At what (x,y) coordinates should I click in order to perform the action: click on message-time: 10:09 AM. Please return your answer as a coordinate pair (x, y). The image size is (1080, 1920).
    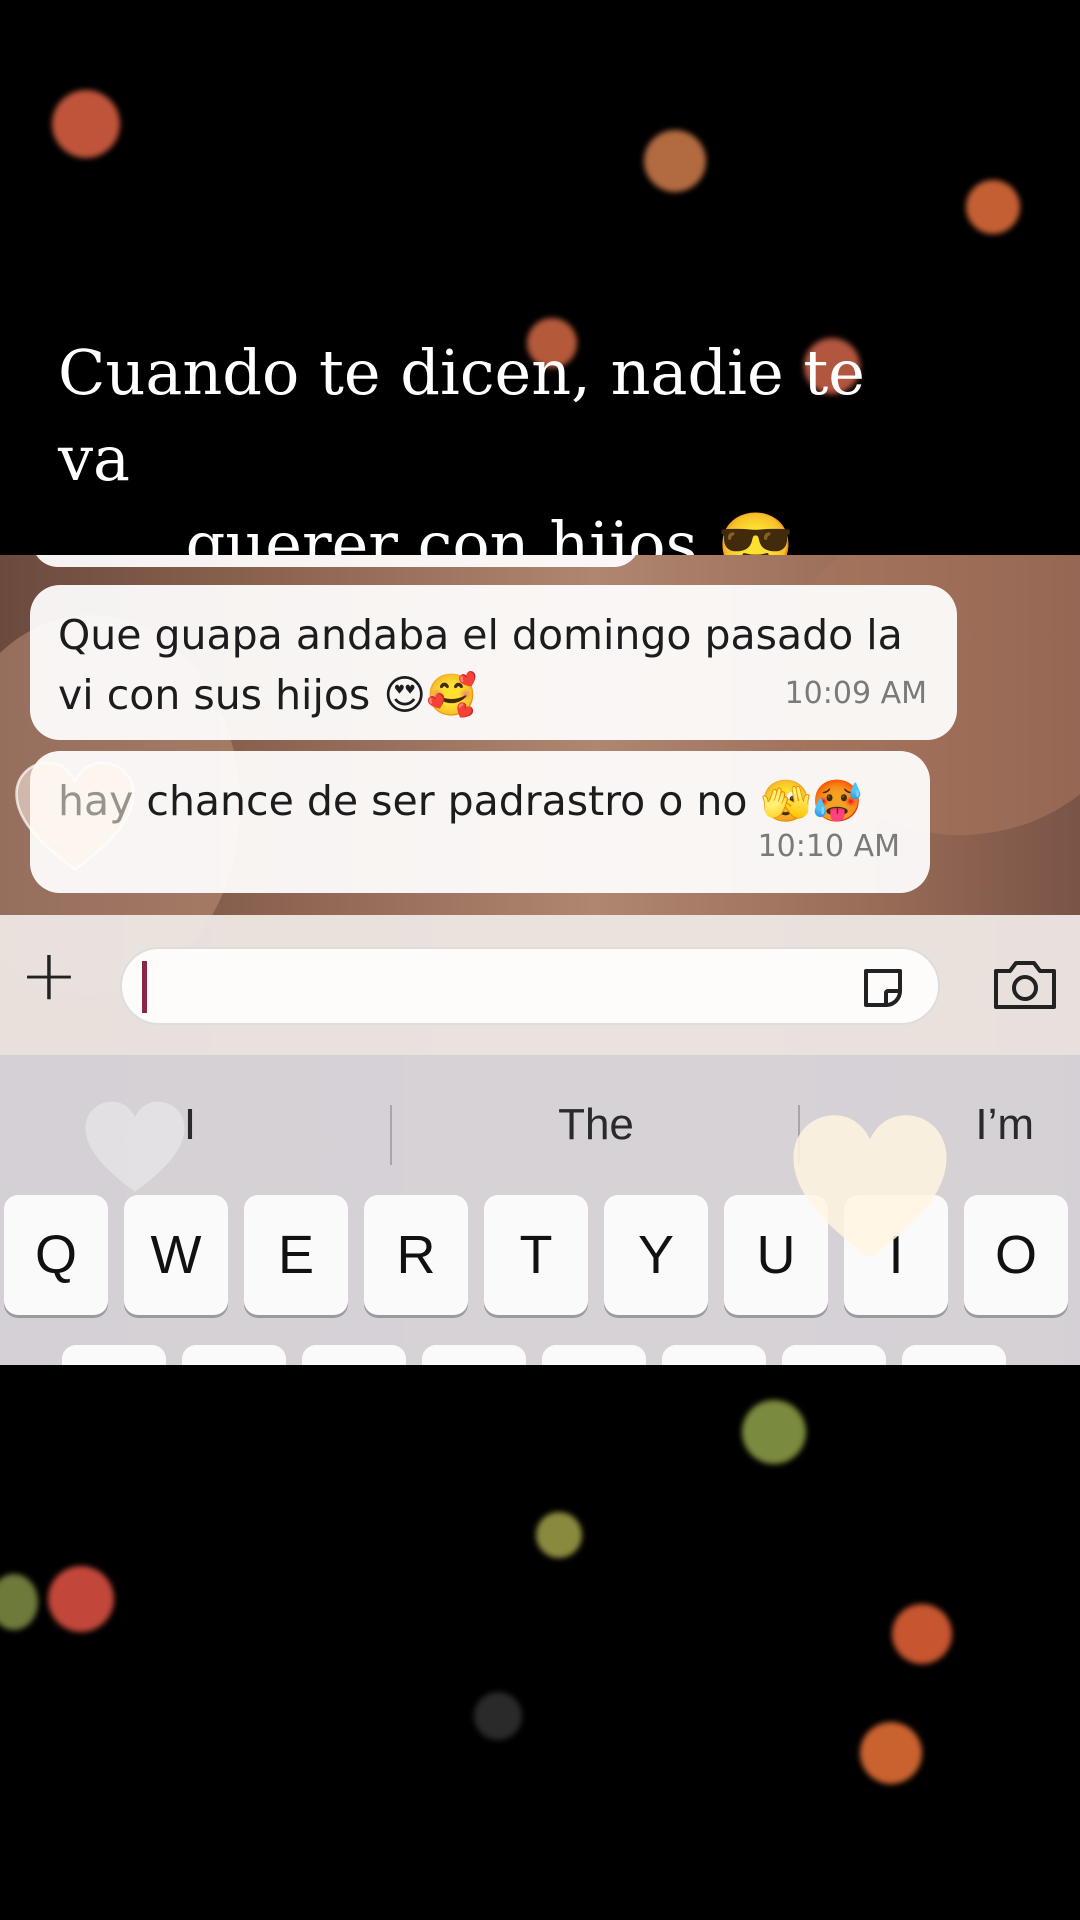
    Looking at the image, I should click on (855, 693).